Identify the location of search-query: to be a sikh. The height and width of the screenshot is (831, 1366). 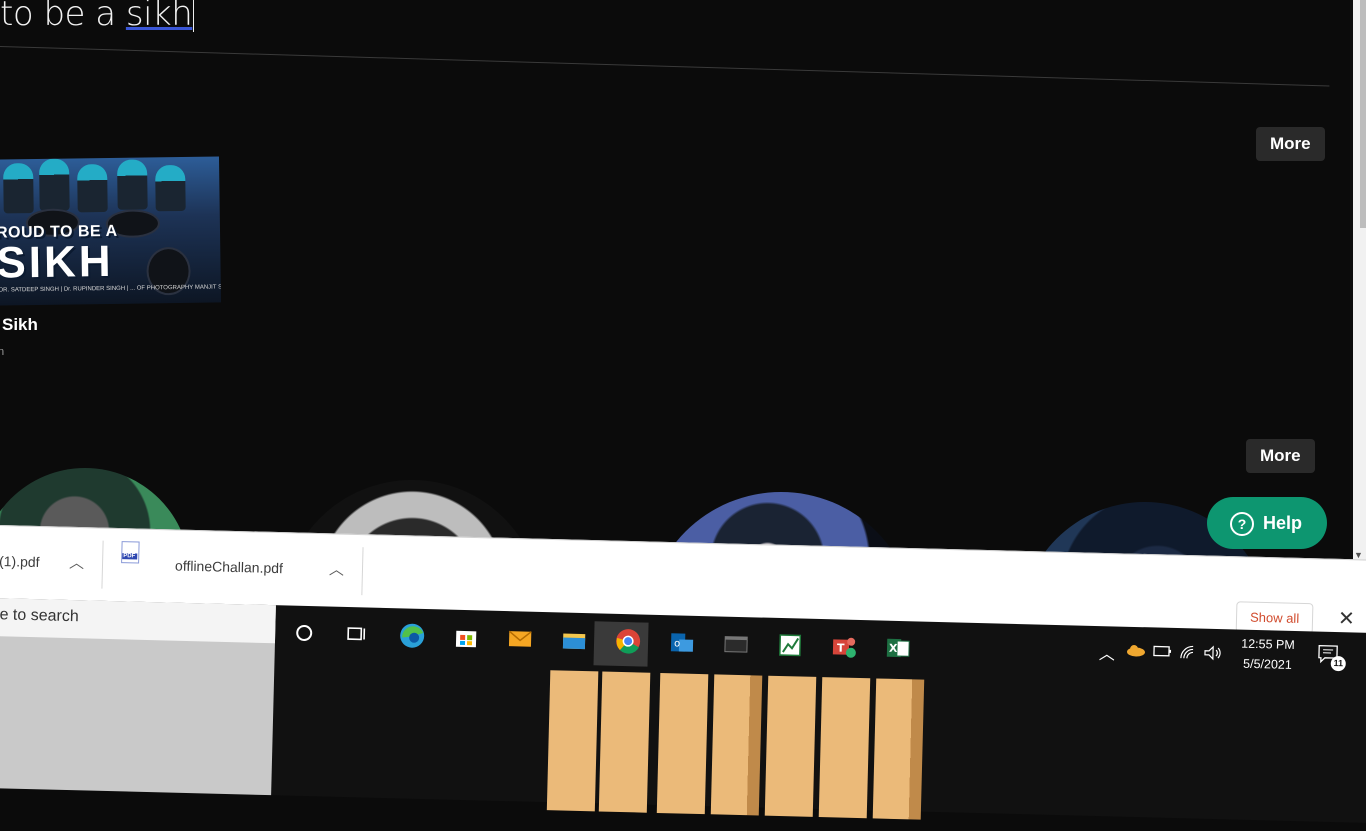
(97, 17).